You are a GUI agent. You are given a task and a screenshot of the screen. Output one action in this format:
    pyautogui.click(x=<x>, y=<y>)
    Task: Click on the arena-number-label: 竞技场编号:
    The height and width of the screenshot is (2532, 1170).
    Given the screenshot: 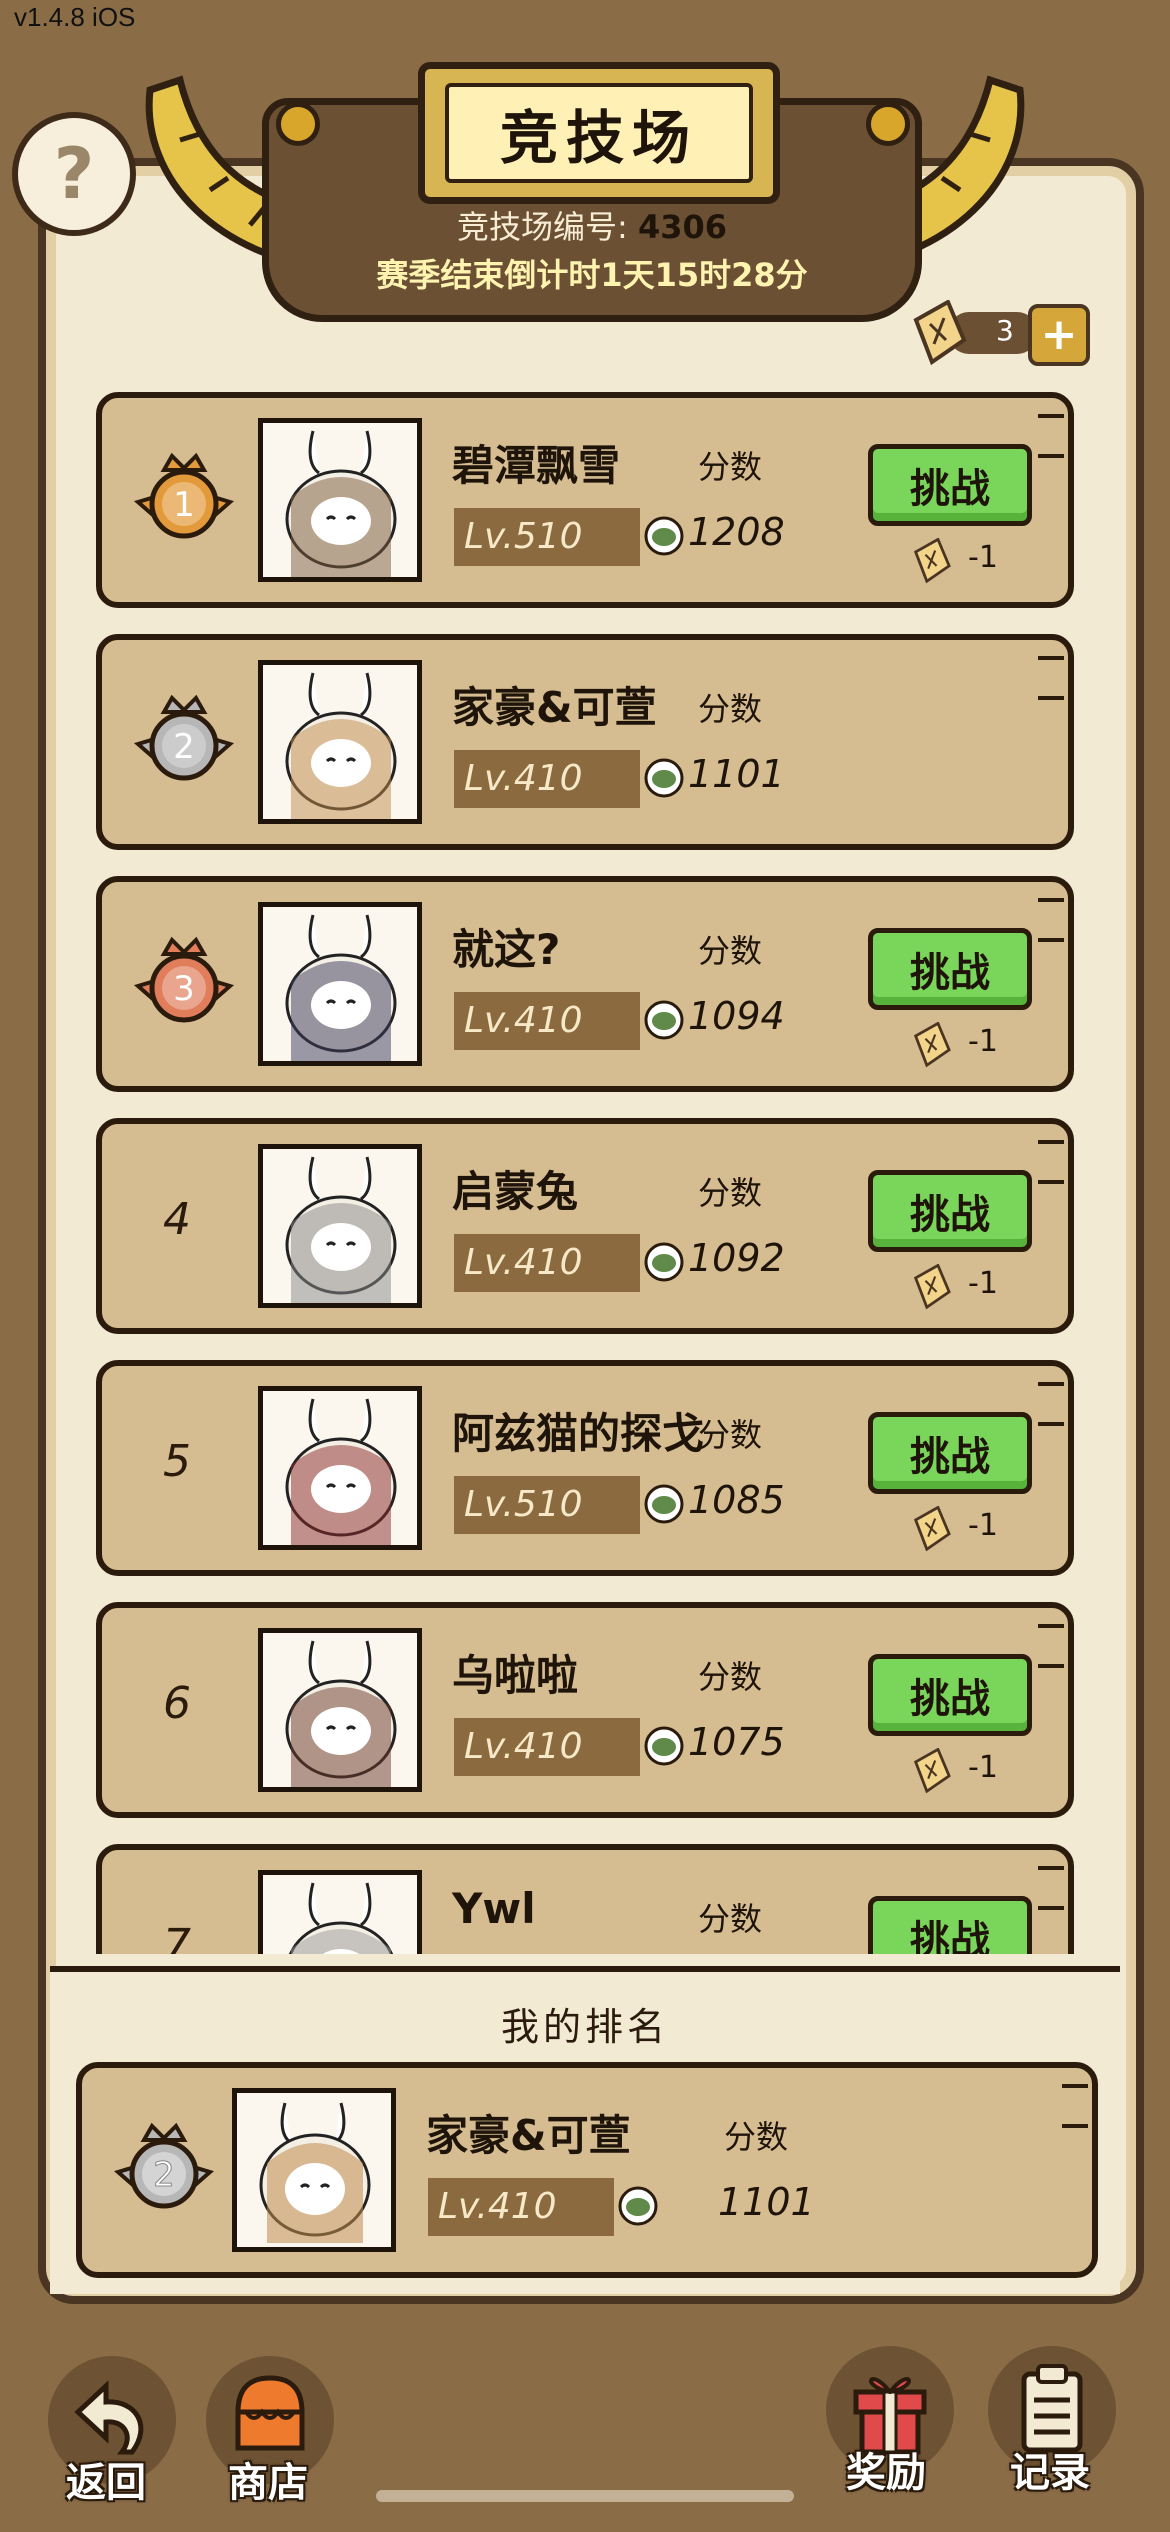 What is the action you would take?
    pyautogui.click(x=542, y=227)
    